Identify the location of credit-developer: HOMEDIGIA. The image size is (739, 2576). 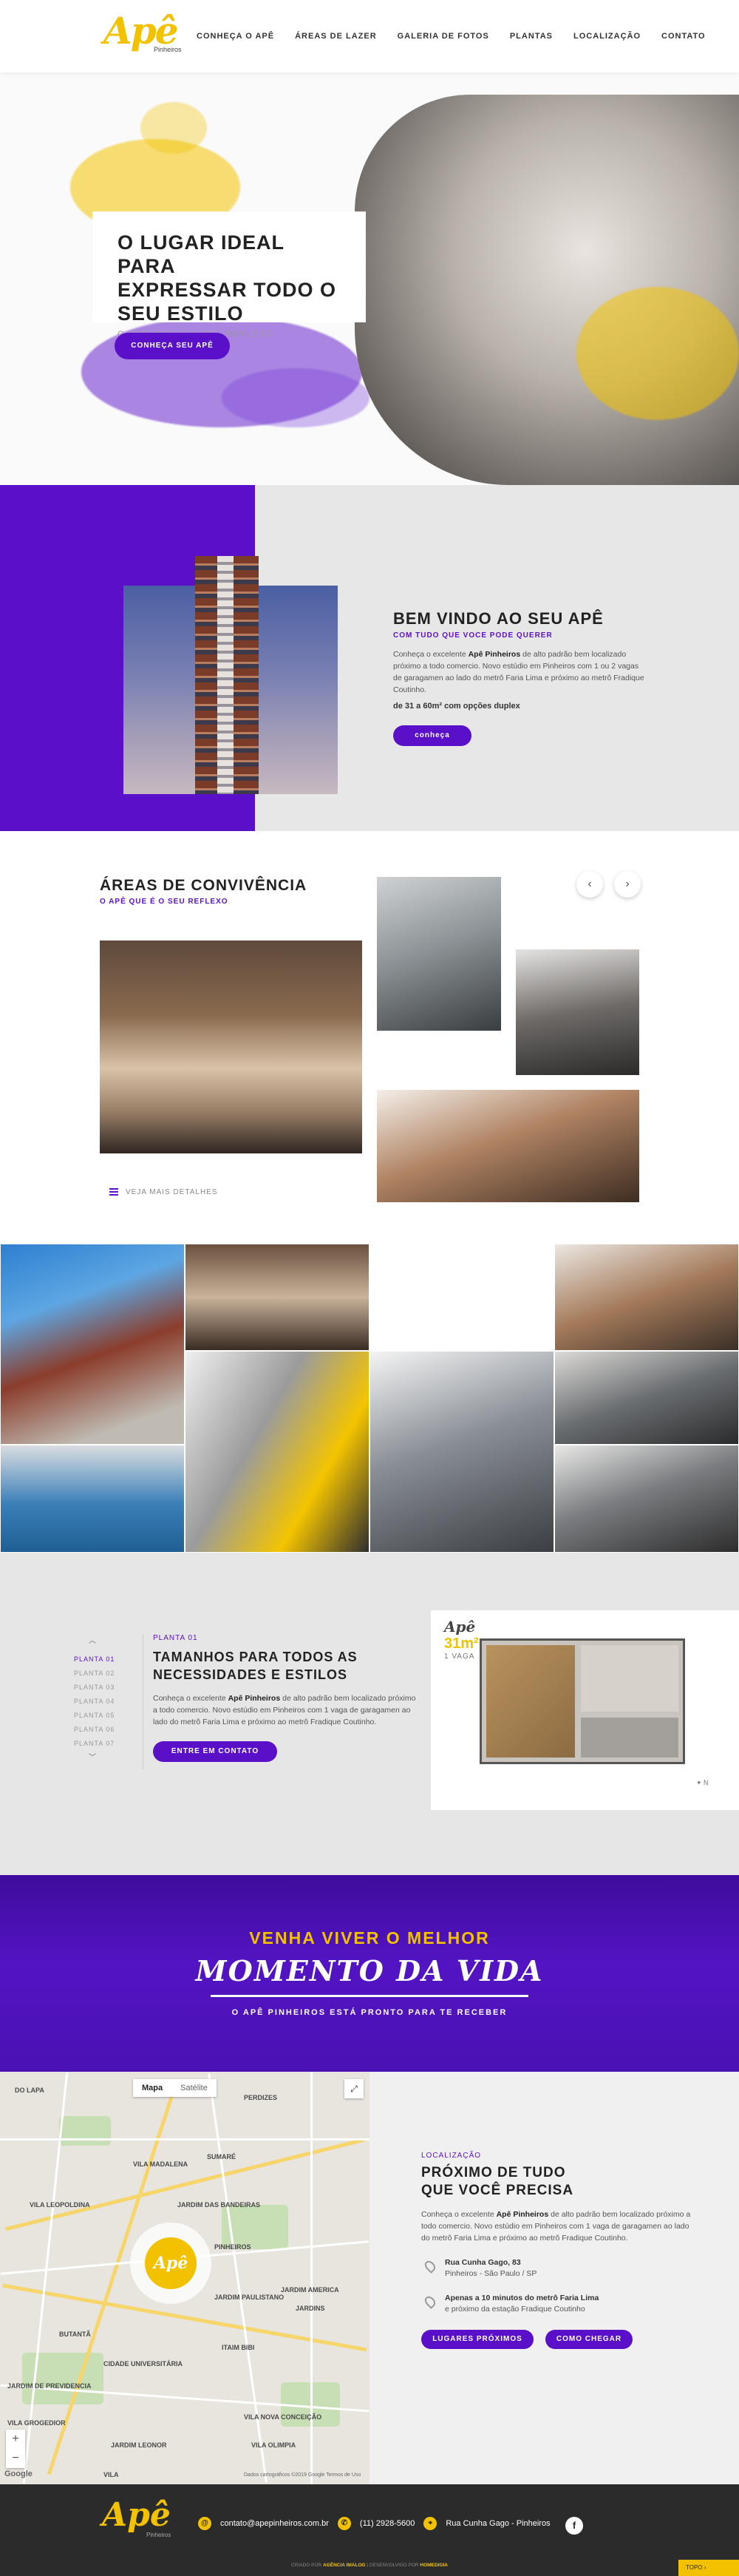
(434, 2565).